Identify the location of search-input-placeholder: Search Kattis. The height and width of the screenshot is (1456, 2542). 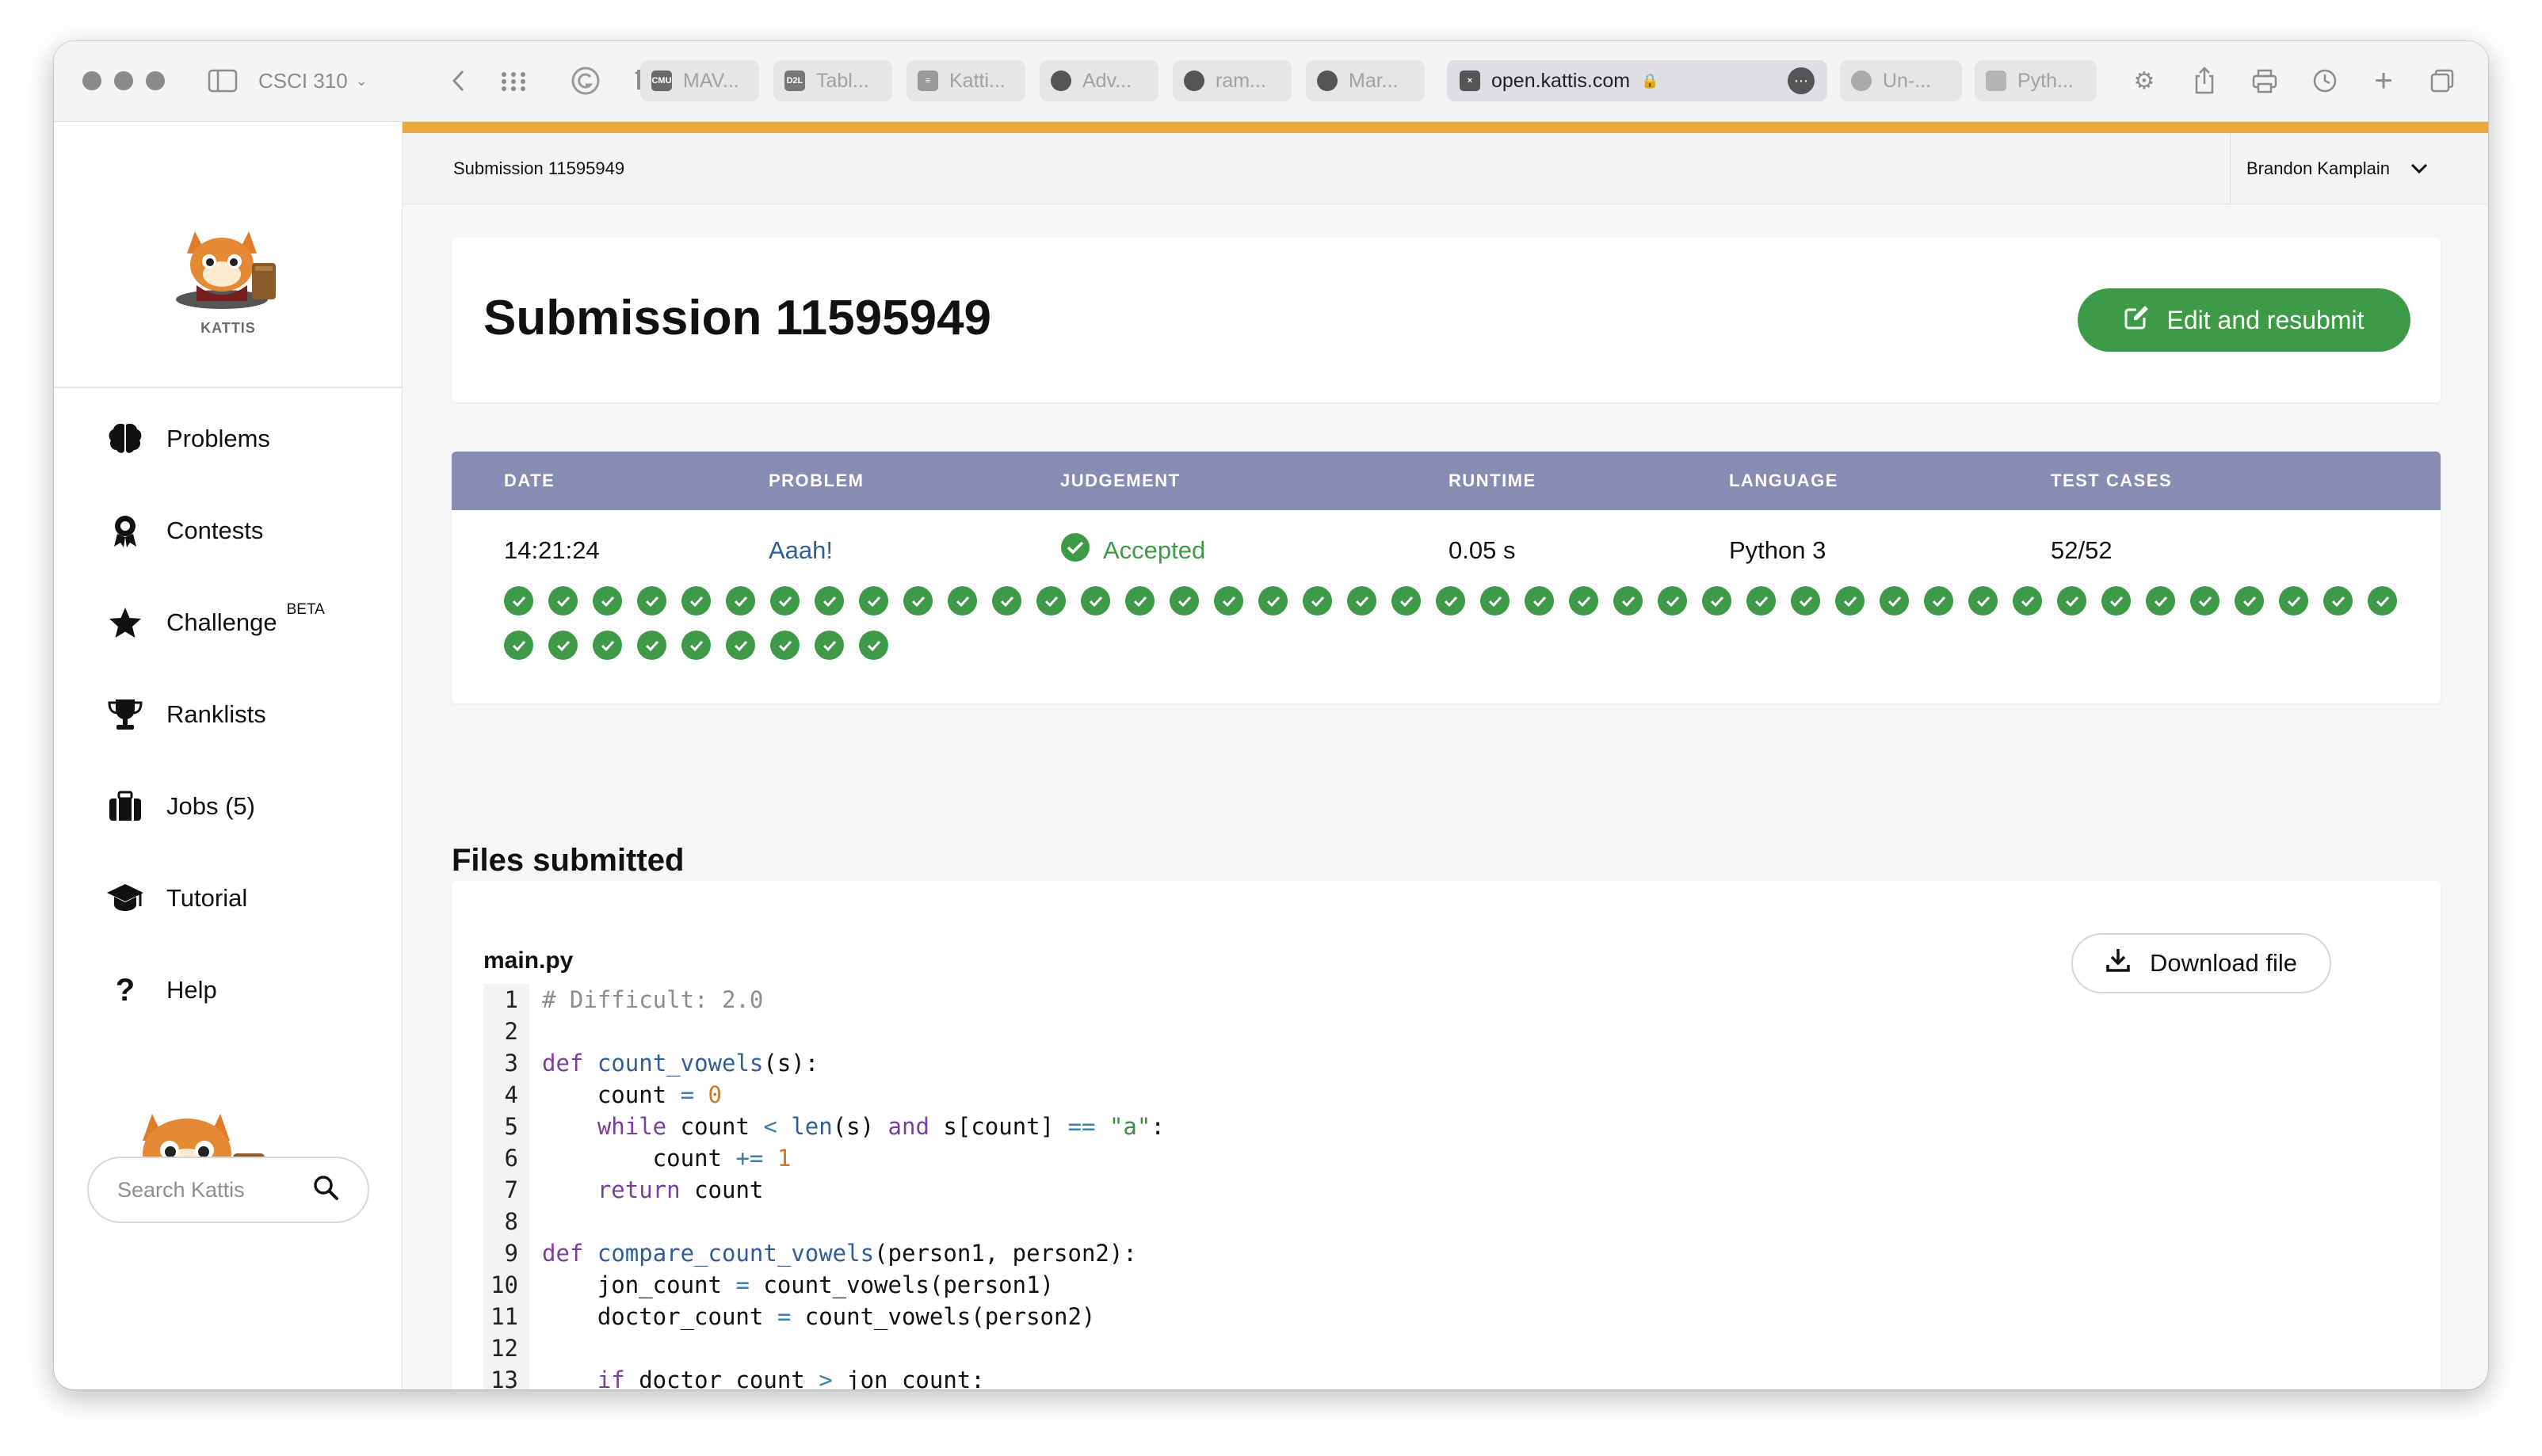
(181, 1189).